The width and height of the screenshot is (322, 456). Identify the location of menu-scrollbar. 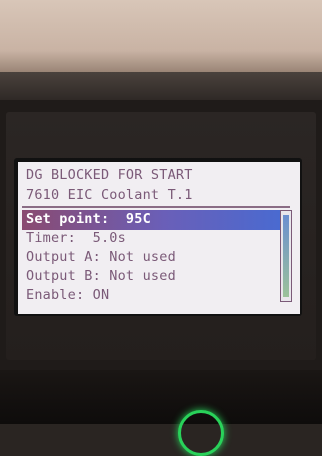
(286, 256).